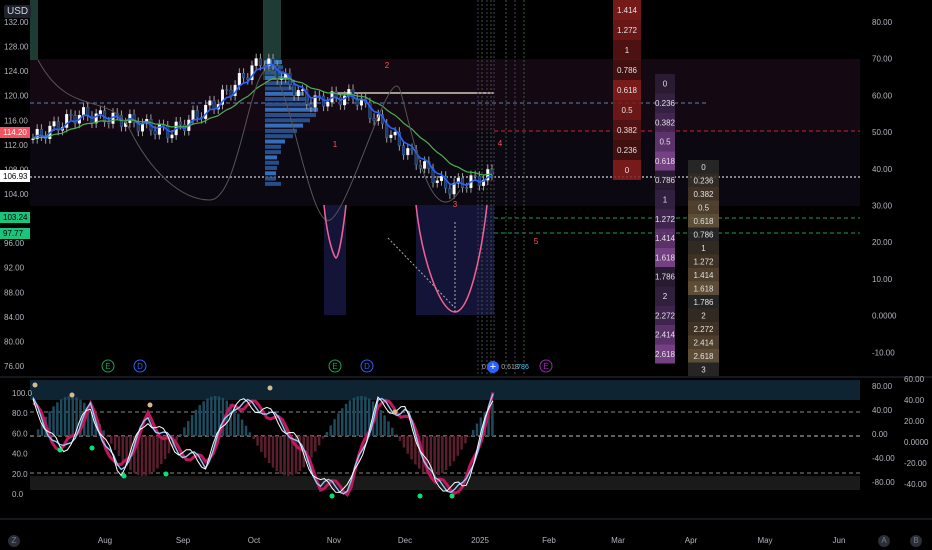 The height and width of the screenshot is (550, 932). I want to click on col1-label: 0.236, so click(627, 150).